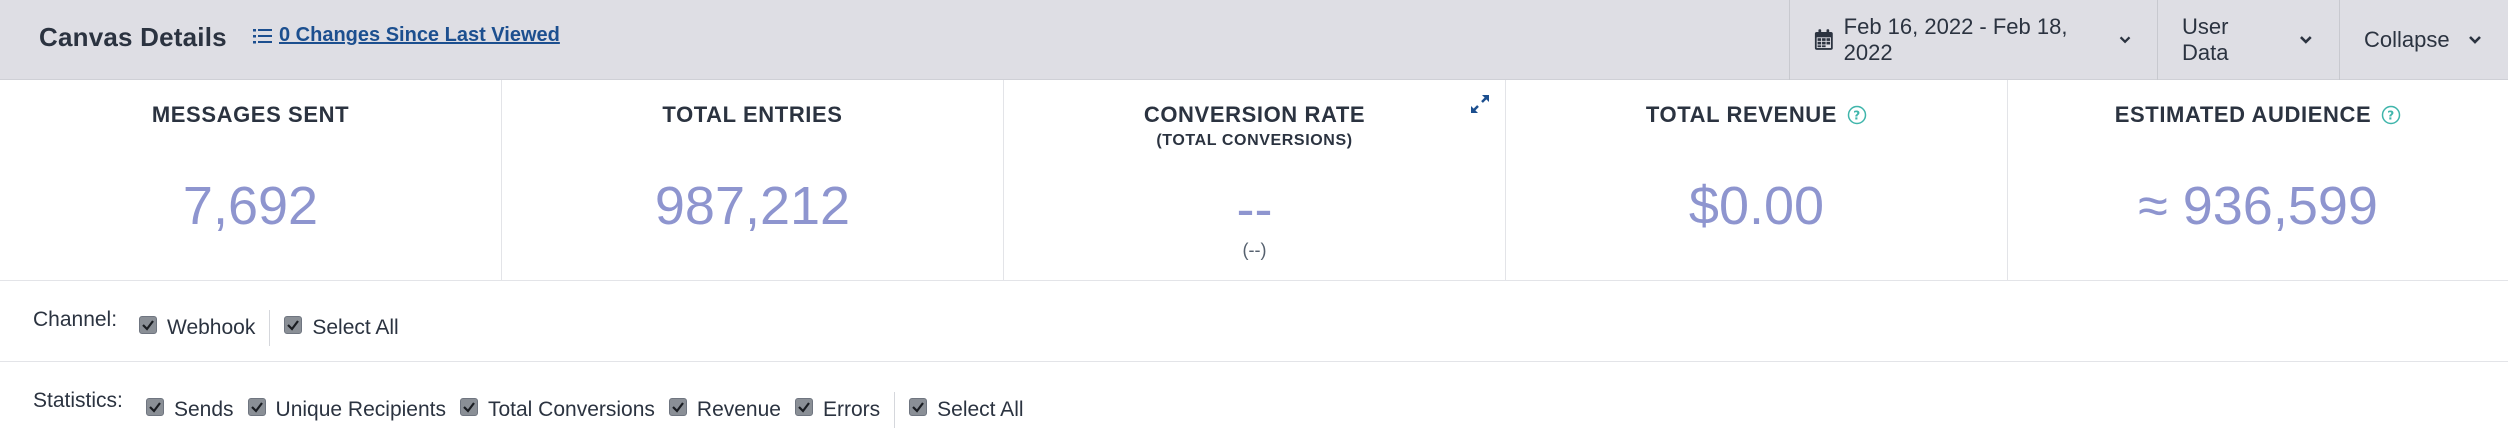  I want to click on expand-icon, so click(1480, 104).